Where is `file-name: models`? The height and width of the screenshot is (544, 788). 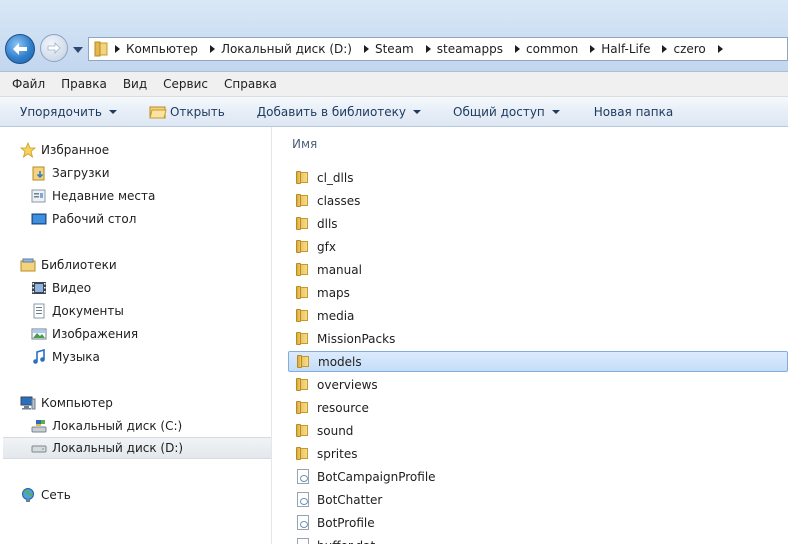 file-name: models is located at coordinates (340, 361).